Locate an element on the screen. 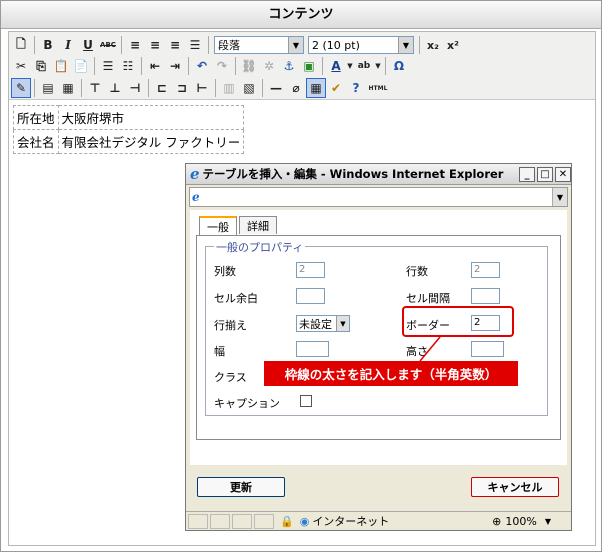  tab-general: 一般 is located at coordinates (218, 225).